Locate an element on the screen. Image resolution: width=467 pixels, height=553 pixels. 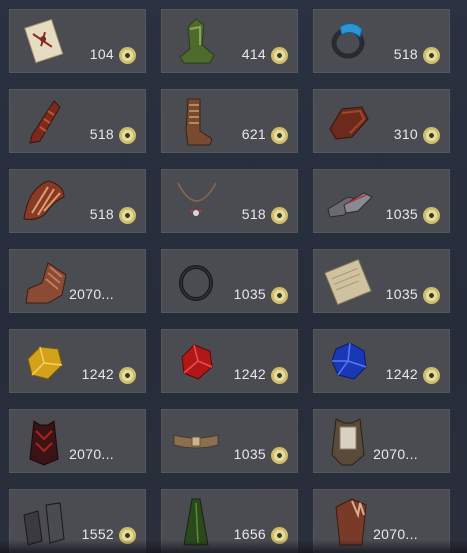
item-slot-red-gem: 1242 is located at coordinates (229, 361).